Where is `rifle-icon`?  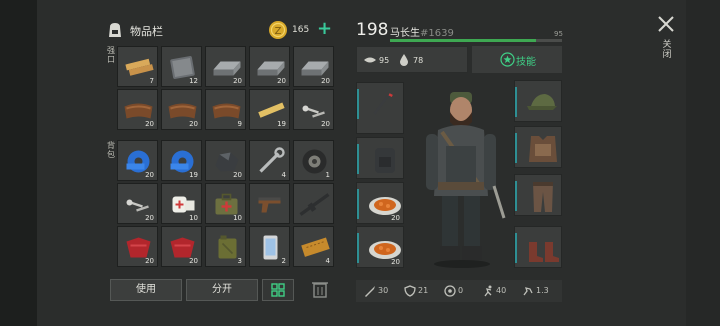 rifle-icon is located at coordinates (314, 204).